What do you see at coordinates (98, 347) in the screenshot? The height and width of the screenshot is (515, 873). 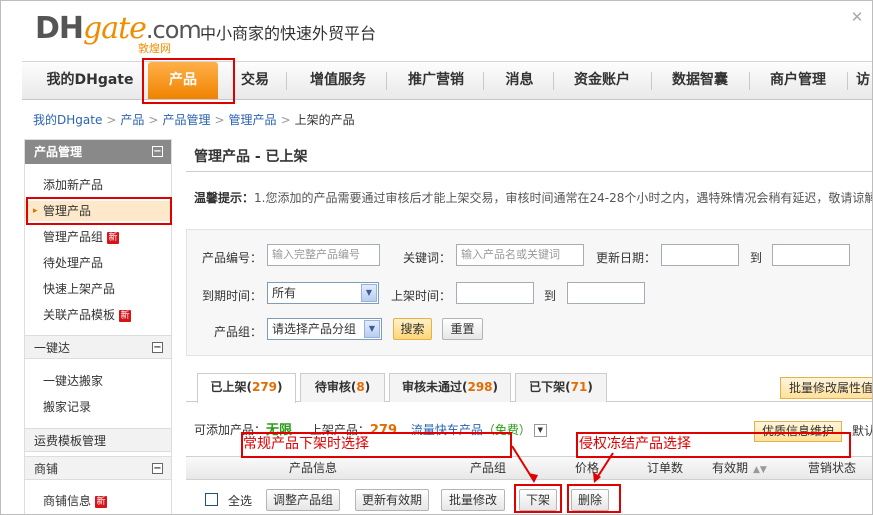 I see `sidebar-section-one-click: 一键达 −` at bounding box center [98, 347].